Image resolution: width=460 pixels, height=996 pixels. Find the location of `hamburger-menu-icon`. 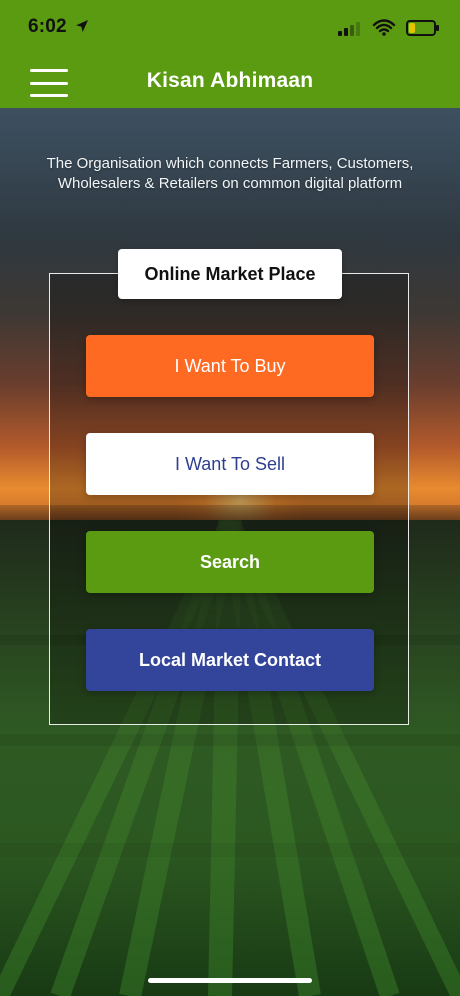

hamburger-menu-icon is located at coordinates (49, 95).